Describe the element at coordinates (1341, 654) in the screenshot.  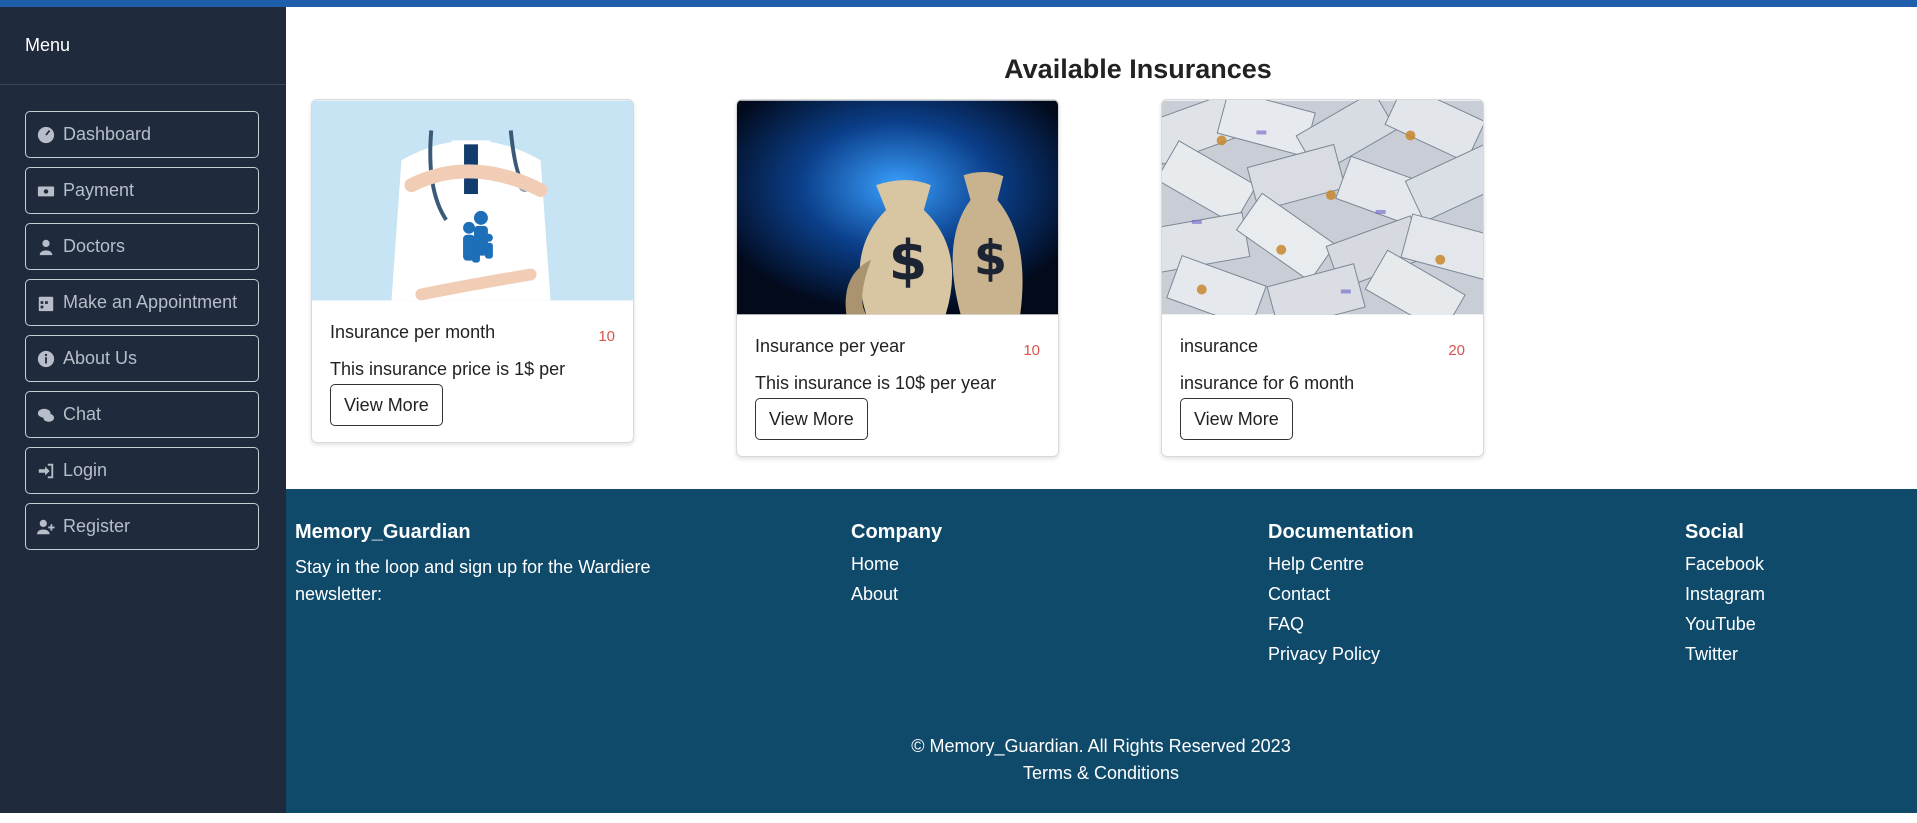
I see `footer-link-privacy-policy: Privacy Policy` at that location.